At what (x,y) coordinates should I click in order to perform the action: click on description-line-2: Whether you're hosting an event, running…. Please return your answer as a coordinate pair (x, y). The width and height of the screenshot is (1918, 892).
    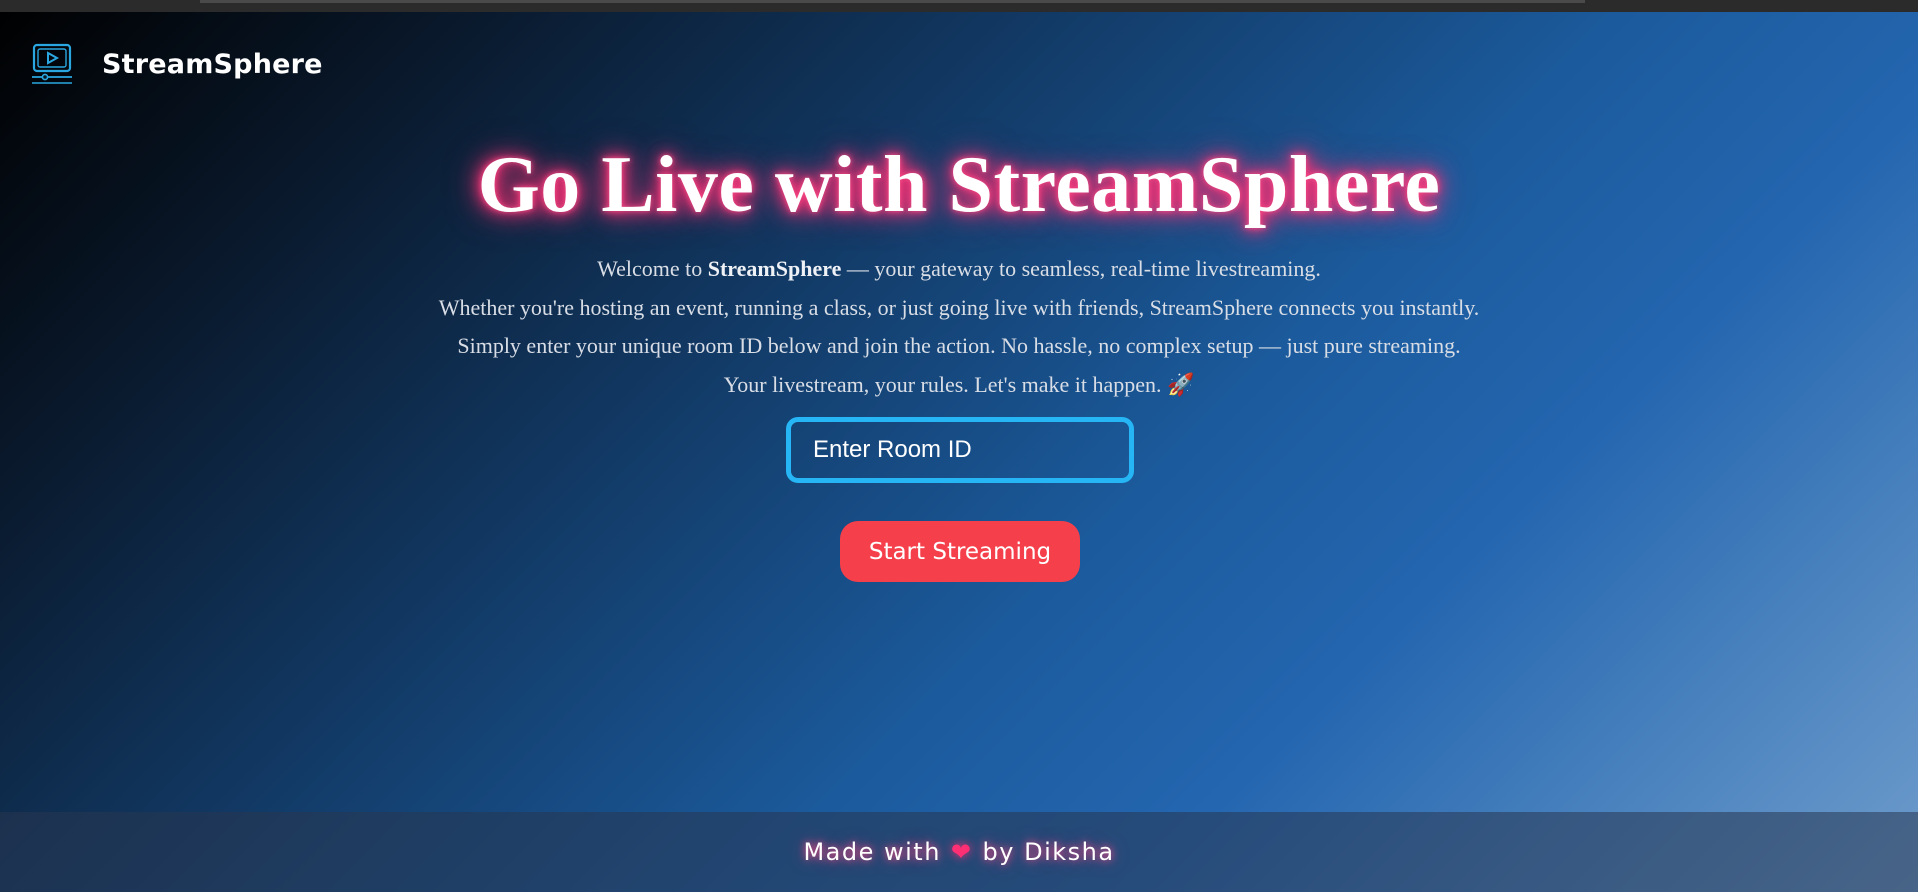
    Looking at the image, I should click on (959, 307).